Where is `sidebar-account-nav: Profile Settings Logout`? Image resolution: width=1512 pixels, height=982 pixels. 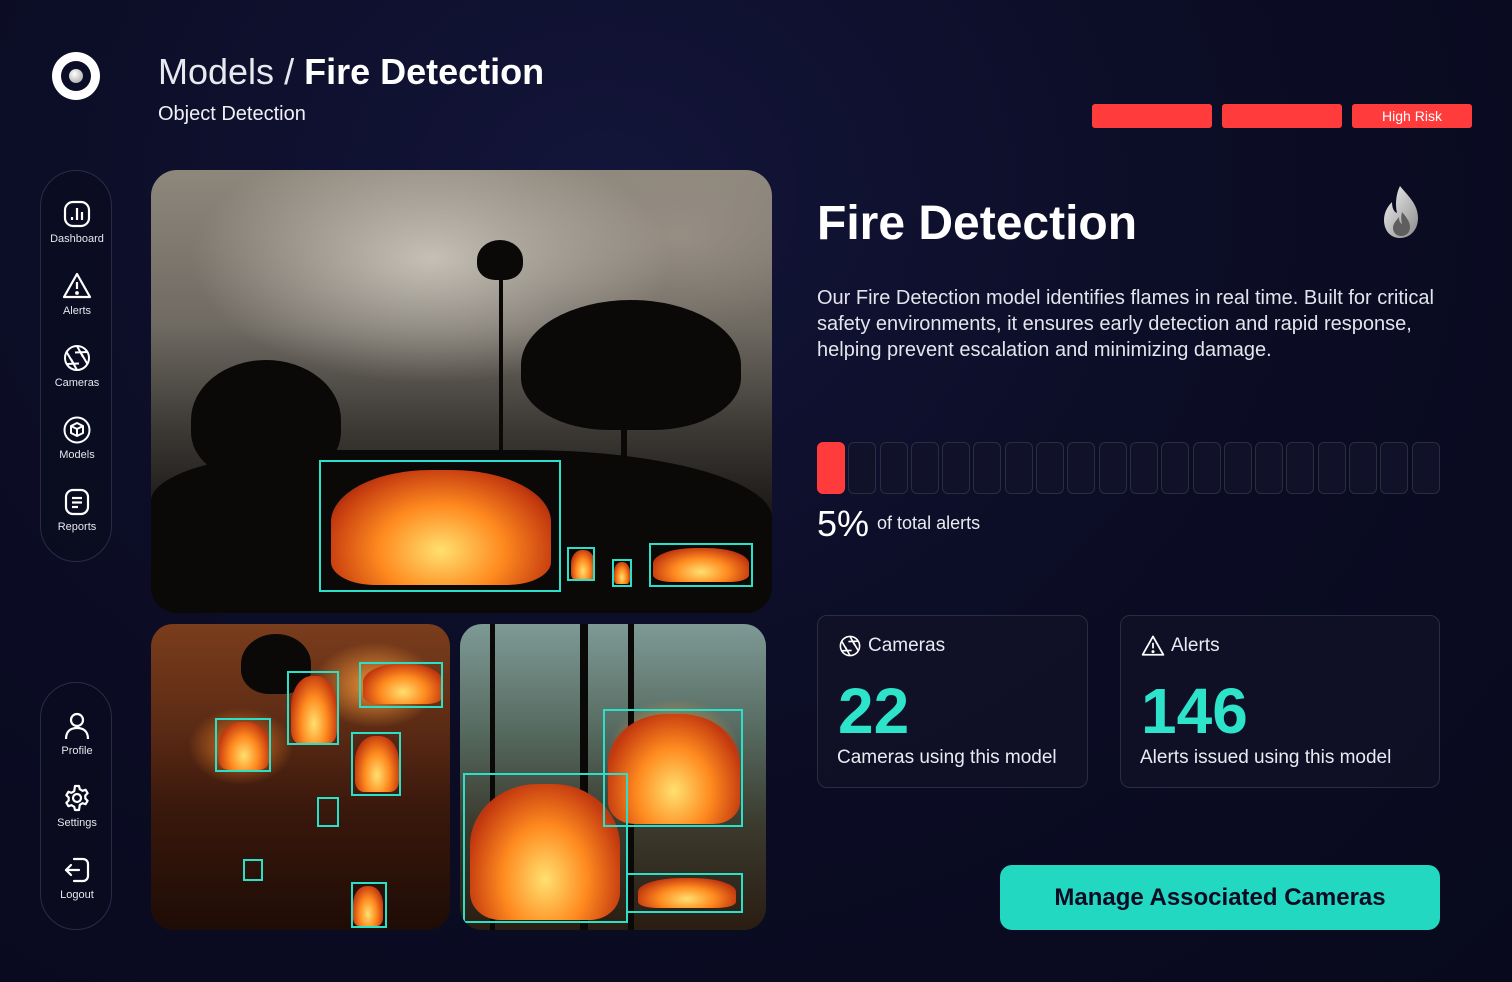 sidebar-account-nav: Profile Settings Logout is located at coordinates (76, 806).